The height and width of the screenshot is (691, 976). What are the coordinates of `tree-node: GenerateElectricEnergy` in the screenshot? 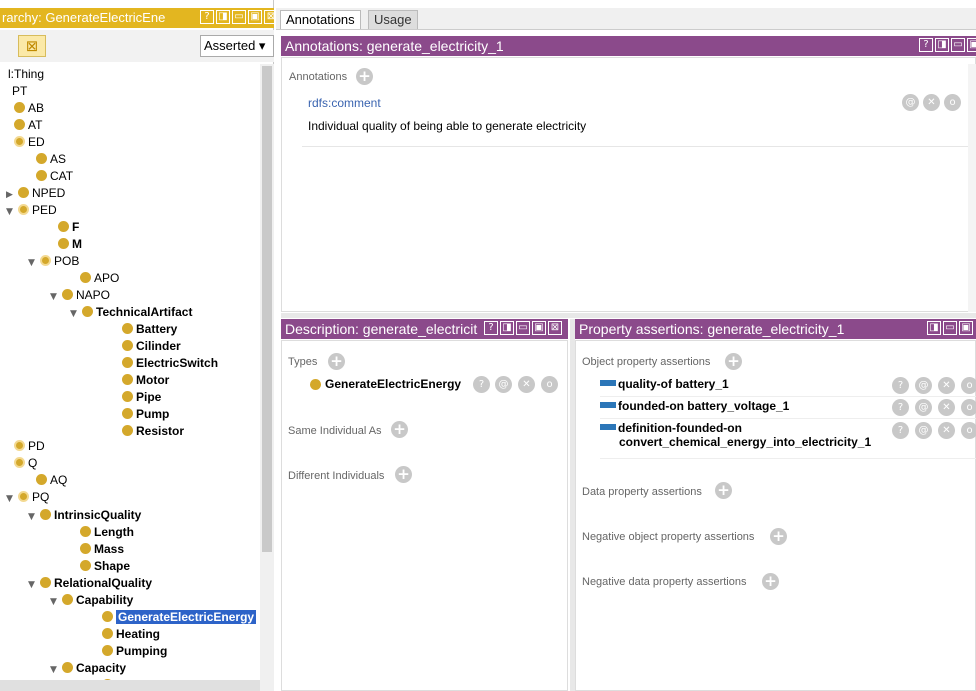 It's located at (179, 617).